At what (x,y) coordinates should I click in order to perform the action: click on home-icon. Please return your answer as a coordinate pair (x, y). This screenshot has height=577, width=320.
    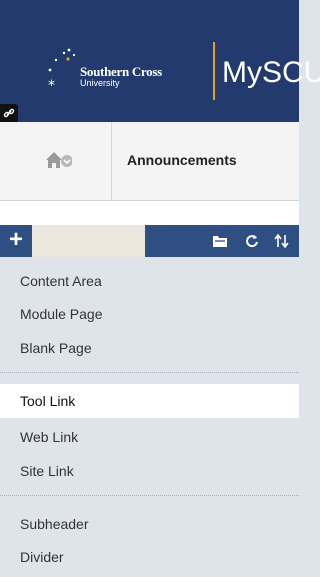
    Looking at the image, I should click on (58, 161).